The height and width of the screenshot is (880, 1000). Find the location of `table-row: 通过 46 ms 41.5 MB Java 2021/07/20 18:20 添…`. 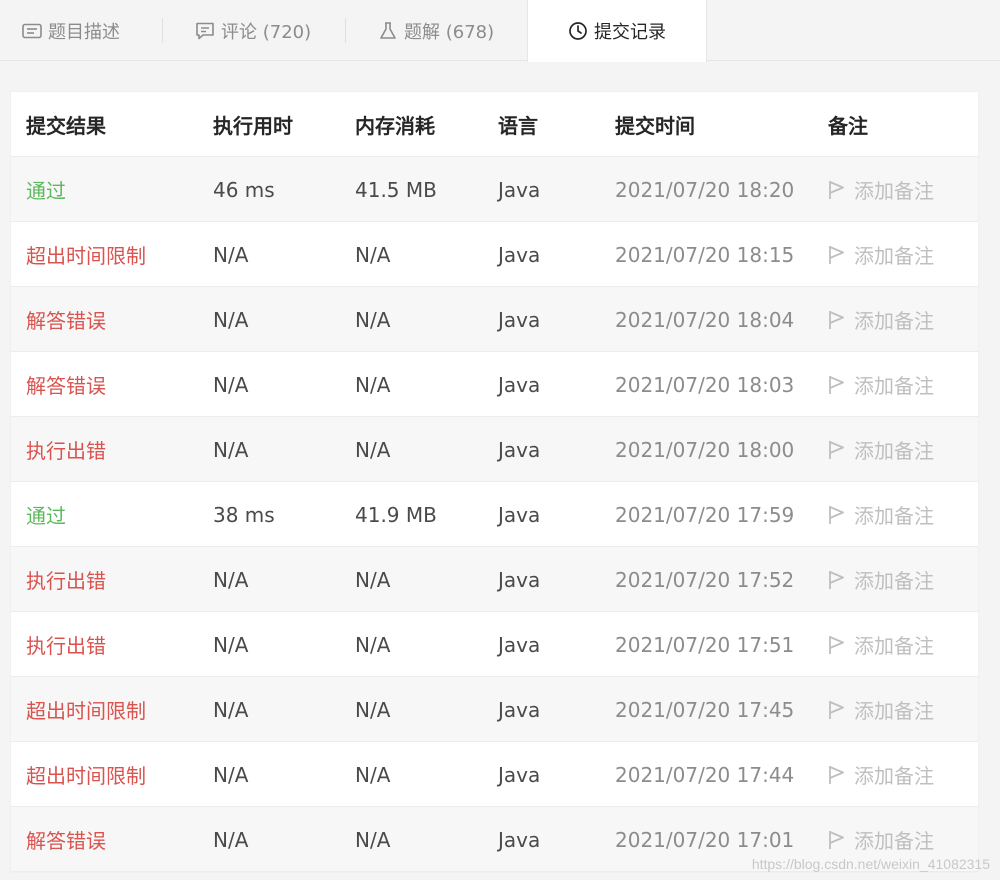

table-row: 通过 46 ms 41.5 MB Java 2021/07/20 18:20 添… is located at coordinates (494, 189).